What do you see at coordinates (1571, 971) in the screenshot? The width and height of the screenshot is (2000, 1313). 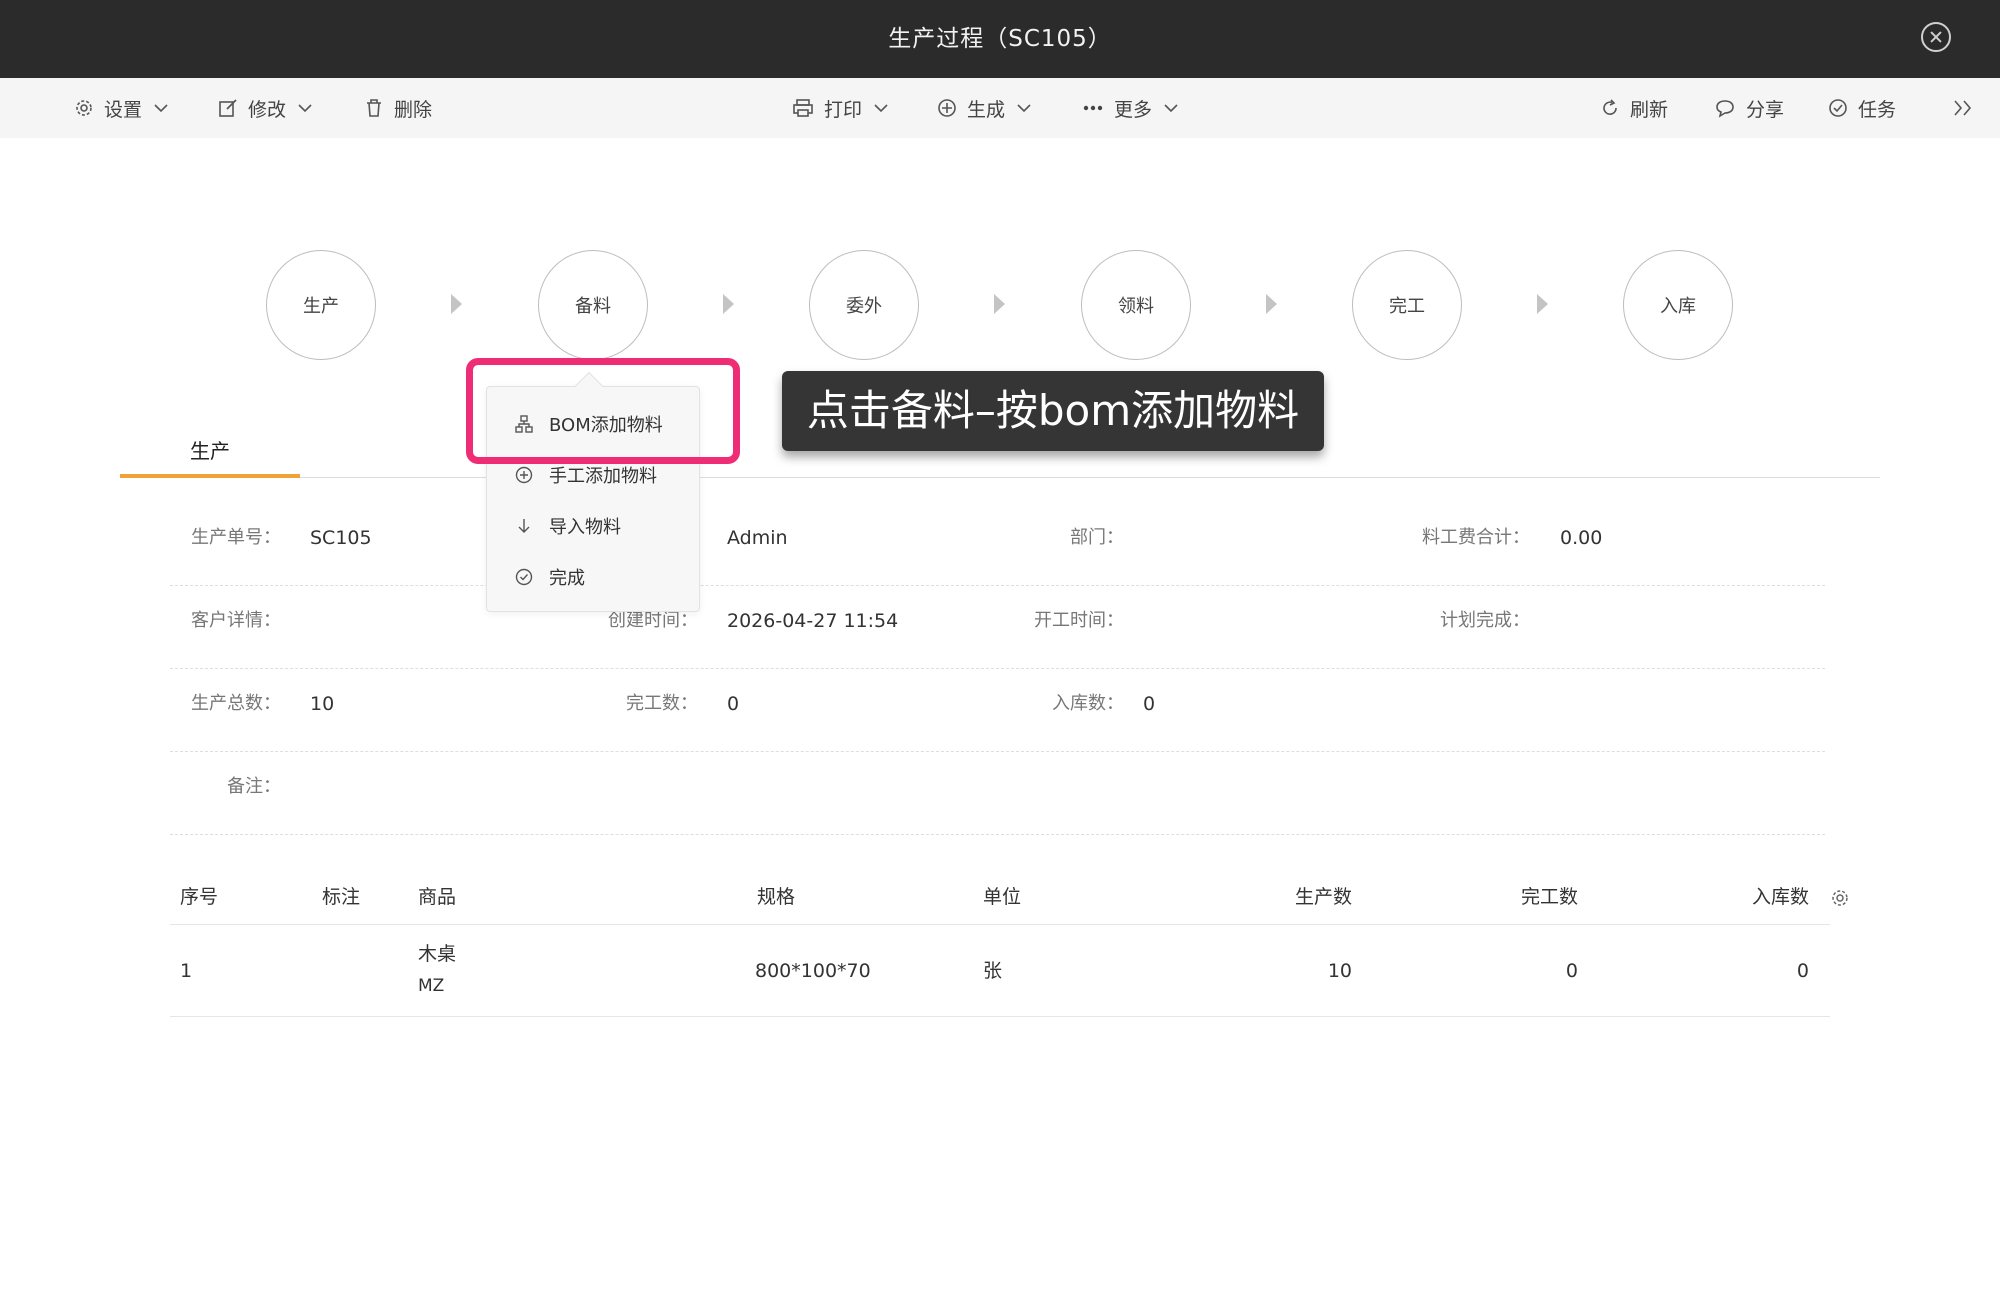 I see `cell-done: 0` at bounding box center [1571, 971].